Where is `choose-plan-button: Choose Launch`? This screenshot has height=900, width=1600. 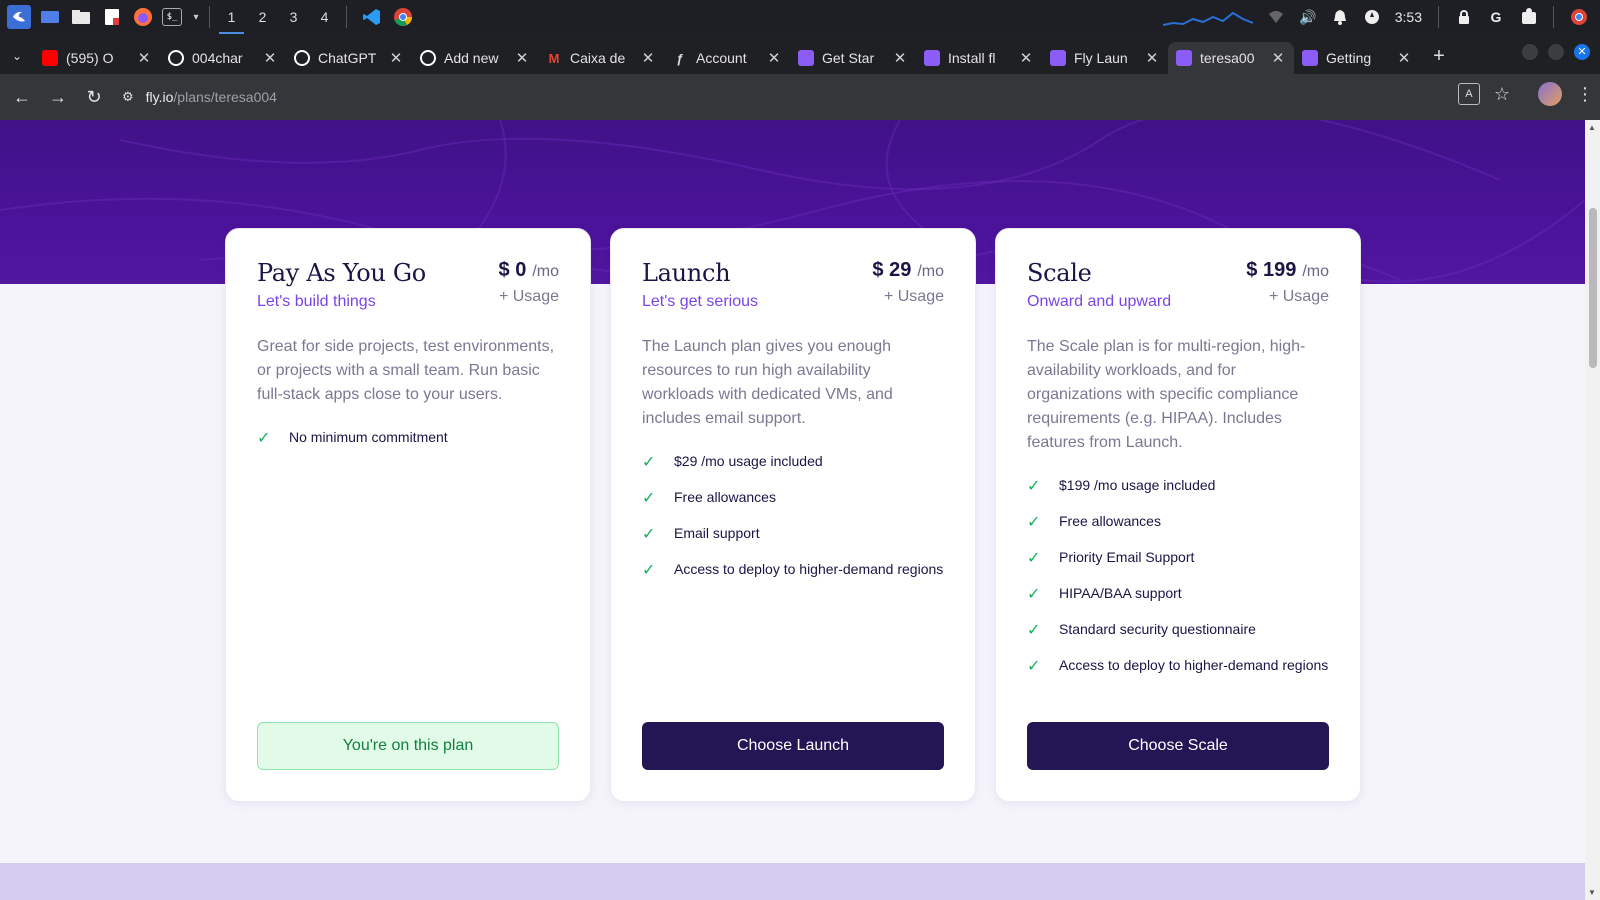 choose-plan-button: Choose Launch is located at coordinates (793, 746).